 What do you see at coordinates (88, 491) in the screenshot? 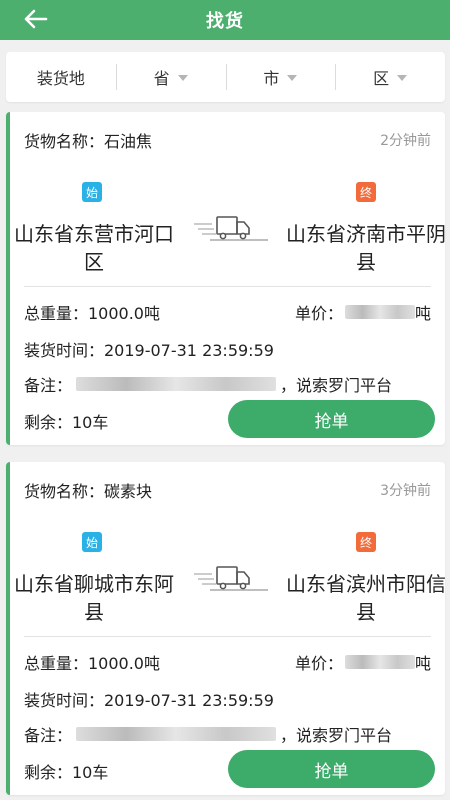
I see `goods-name: 货物名称：碳素块` at bounding box center [88, 491].